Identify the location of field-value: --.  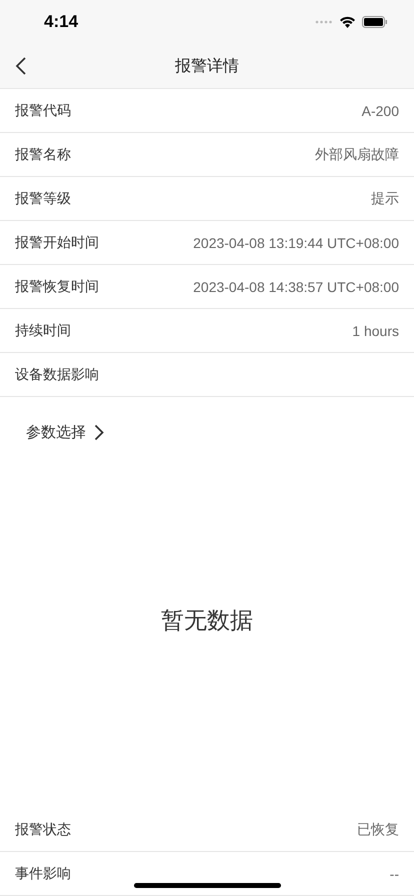
(394, 874).